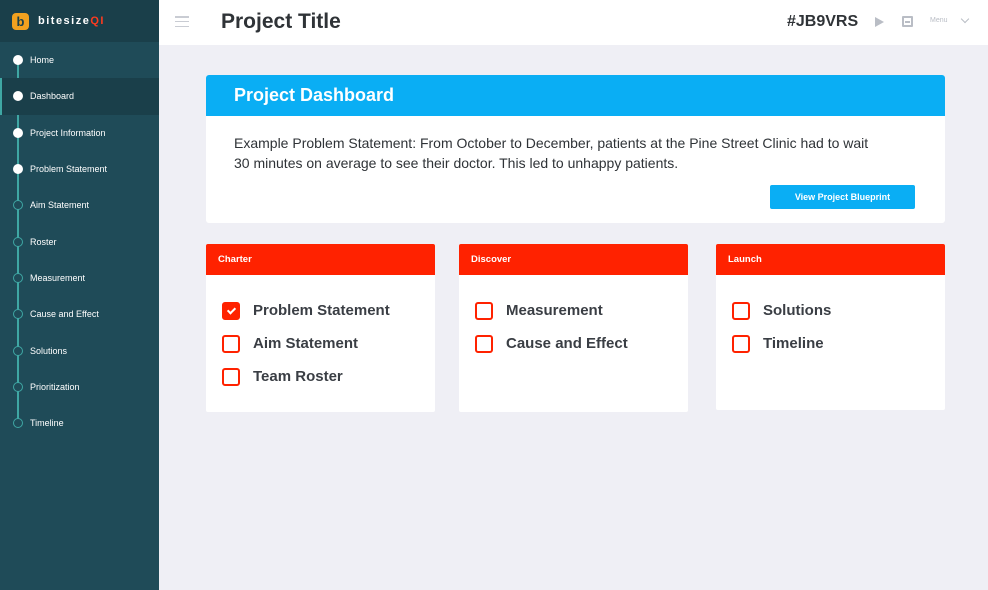 Image resolution: width=988 pixels, height=590 pixels. What do you see at coordinates (314, 95) in the screenshot?
I see `dashboard-title: Project Dashboard` at bounding box center [314, 95].